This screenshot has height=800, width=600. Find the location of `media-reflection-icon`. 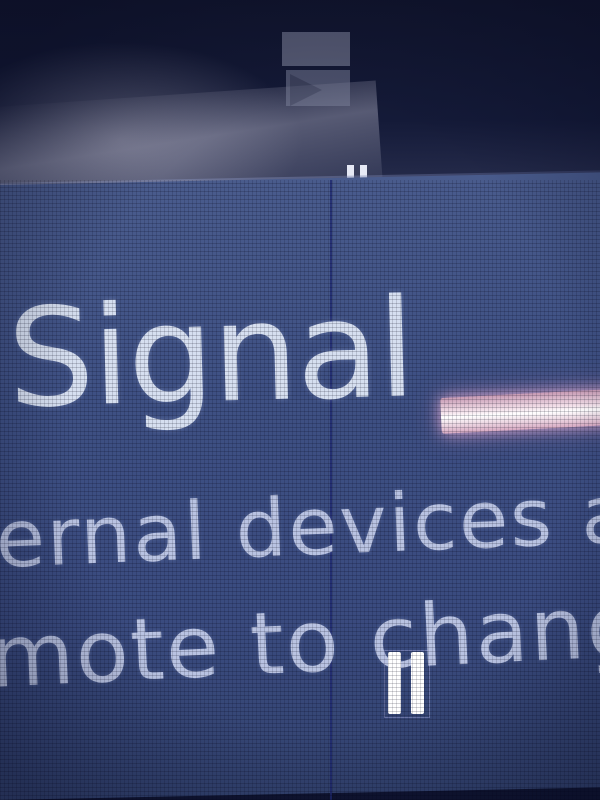

media-reflection-icon is located at coordinates (316, 69).